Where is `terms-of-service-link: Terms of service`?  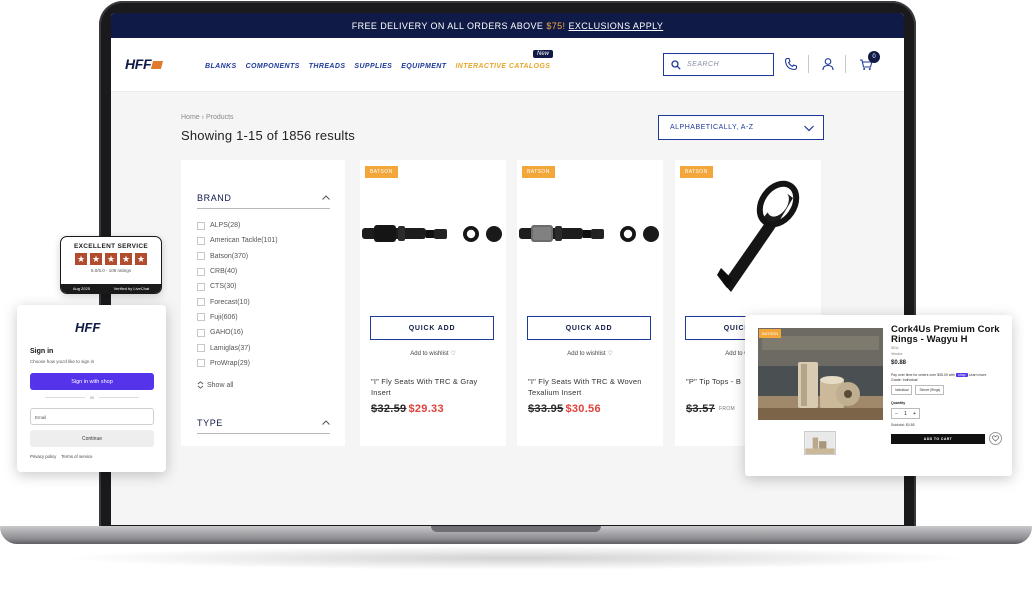 terms-of-service-link: Terms of service is located at coordinates (76, 456).